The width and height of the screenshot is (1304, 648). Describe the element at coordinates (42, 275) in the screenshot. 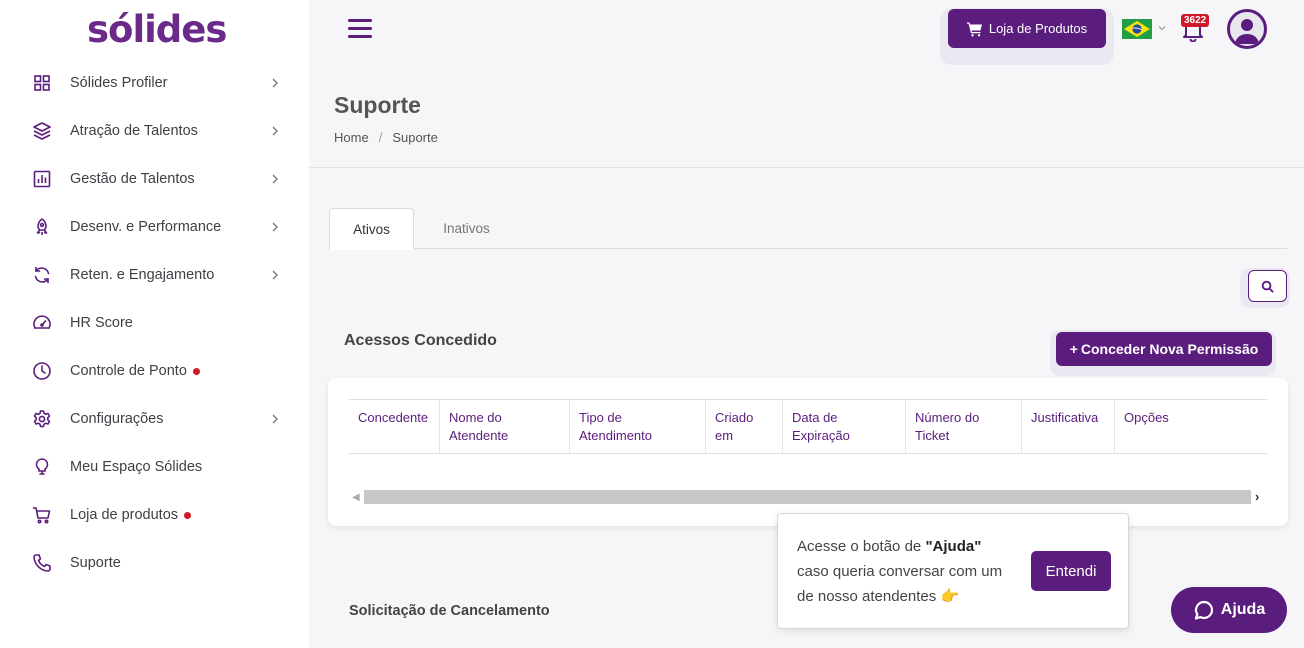

I see `refresh-icon` at that location.